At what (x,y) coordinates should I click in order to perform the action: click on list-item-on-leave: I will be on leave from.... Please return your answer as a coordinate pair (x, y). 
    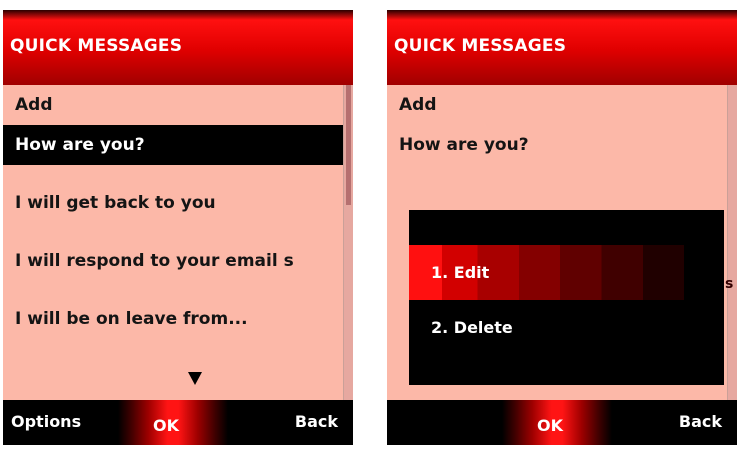
    Looking at the image, I should click on (173, 319).